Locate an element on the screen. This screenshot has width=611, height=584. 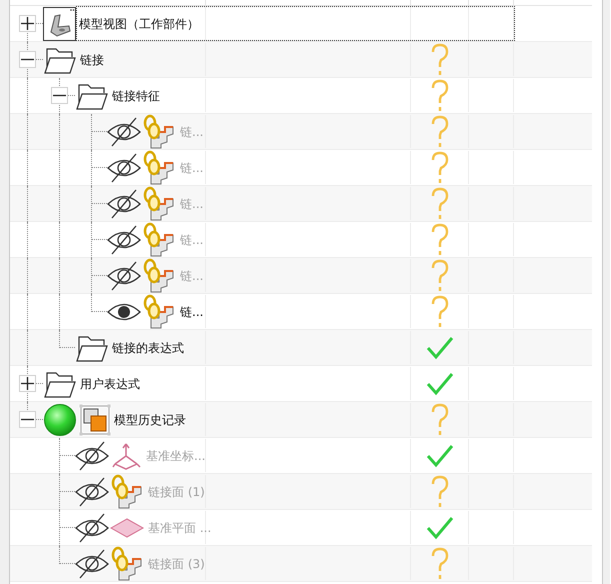
history-icon is located at coordinates (95, 420).